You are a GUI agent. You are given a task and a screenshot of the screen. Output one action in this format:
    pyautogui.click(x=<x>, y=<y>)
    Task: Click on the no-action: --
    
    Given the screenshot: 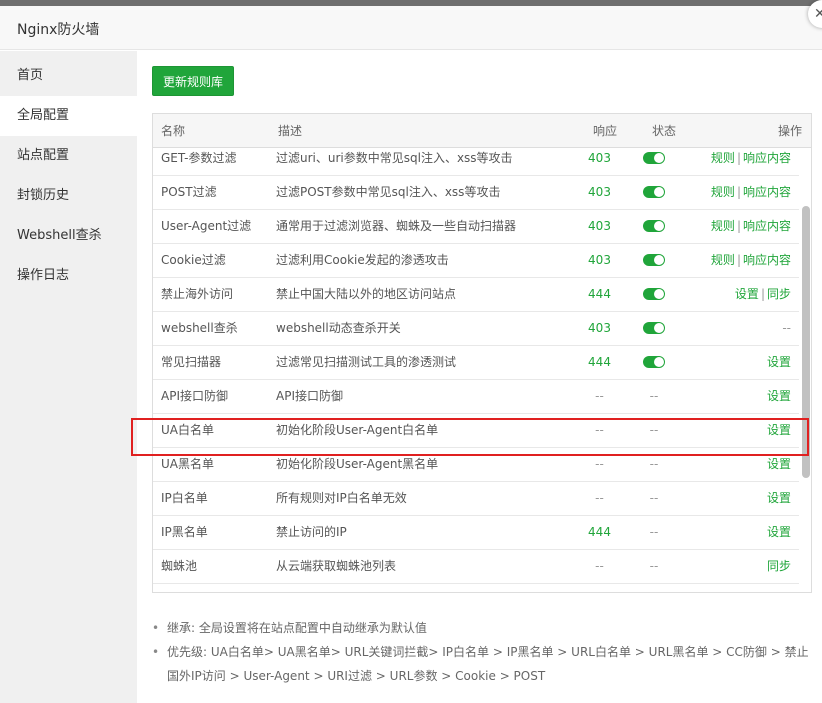 What is the action you would take?
    pyautogui.click(x=786, y=328)
    